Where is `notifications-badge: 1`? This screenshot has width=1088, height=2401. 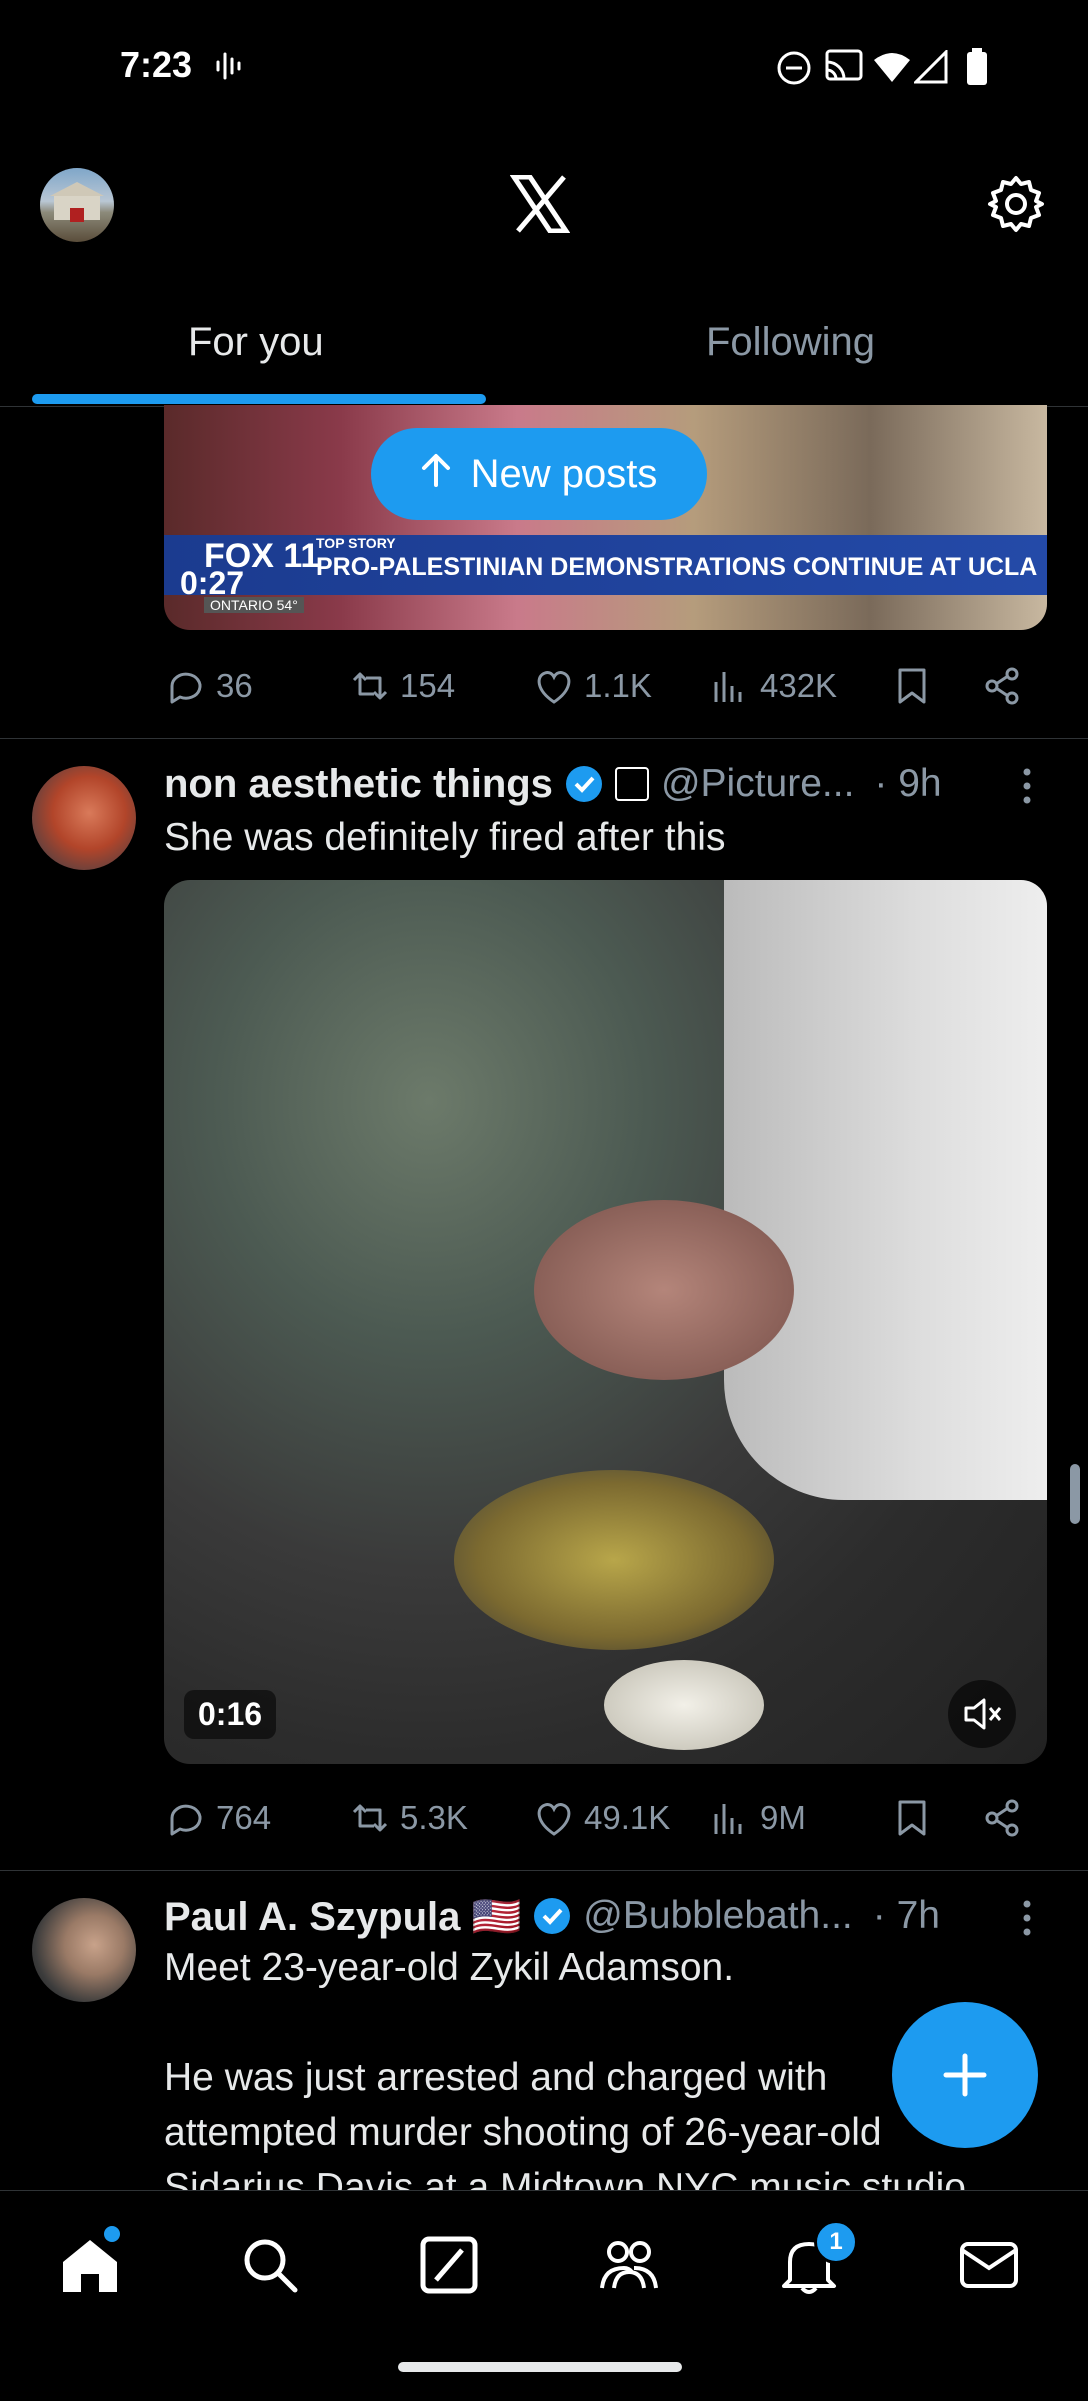
notifications-badge: 1 is located at coordinates (836, 2242).